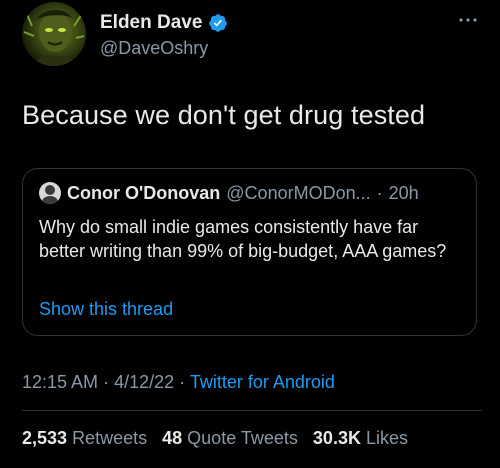 Image resolution: width=500 pixels, height=468 pixels. I want to click on display-name: Elden Dave, so click(151, 23).